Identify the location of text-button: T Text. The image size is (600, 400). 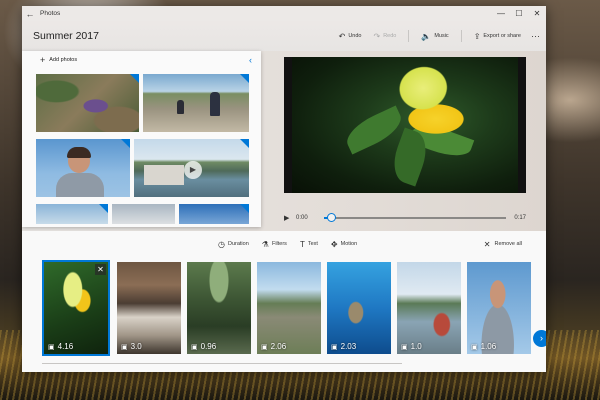
(309, 244).